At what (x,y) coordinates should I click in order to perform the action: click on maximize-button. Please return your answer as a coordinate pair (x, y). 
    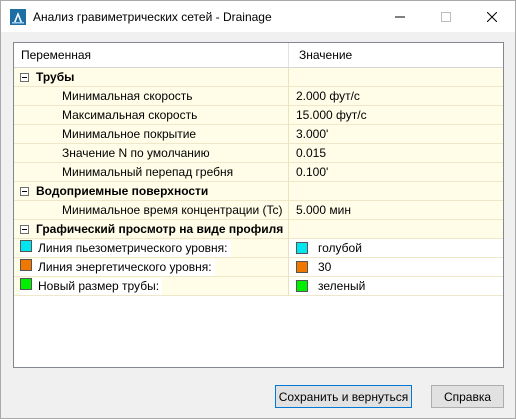
    Looking at the image, I should click on (446, 16).